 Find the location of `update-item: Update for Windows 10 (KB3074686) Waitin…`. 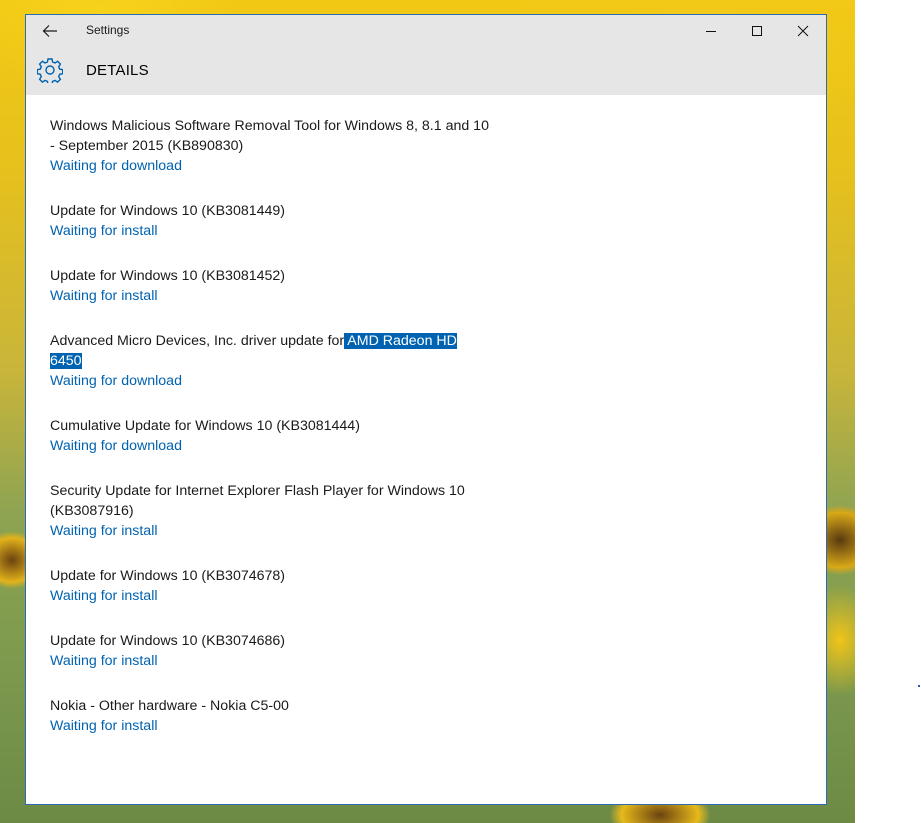

update-item: Update for Windows 10 (KB3074686) Waitin… is located at coordinates (270, 651).